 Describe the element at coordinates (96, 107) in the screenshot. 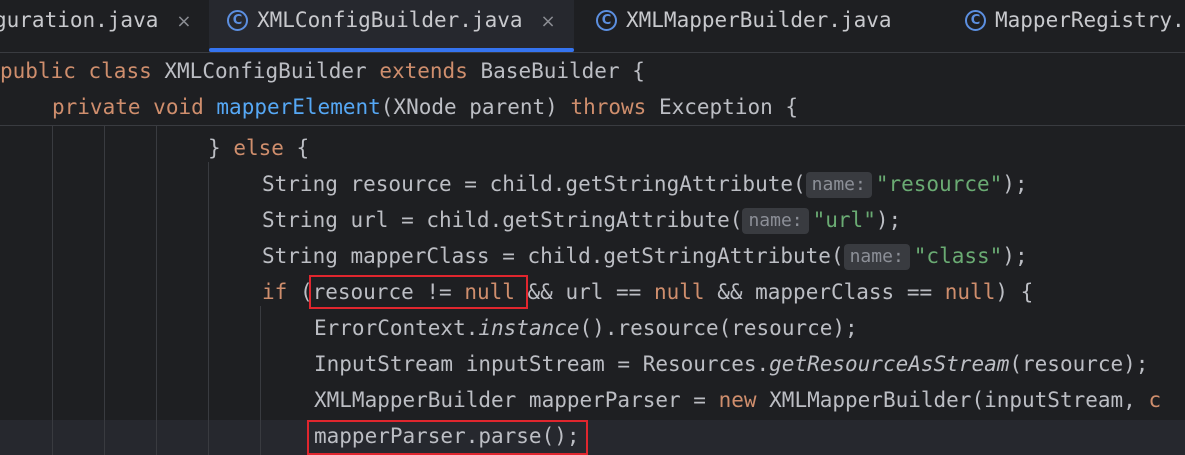

I see `keyword: private` at that location.